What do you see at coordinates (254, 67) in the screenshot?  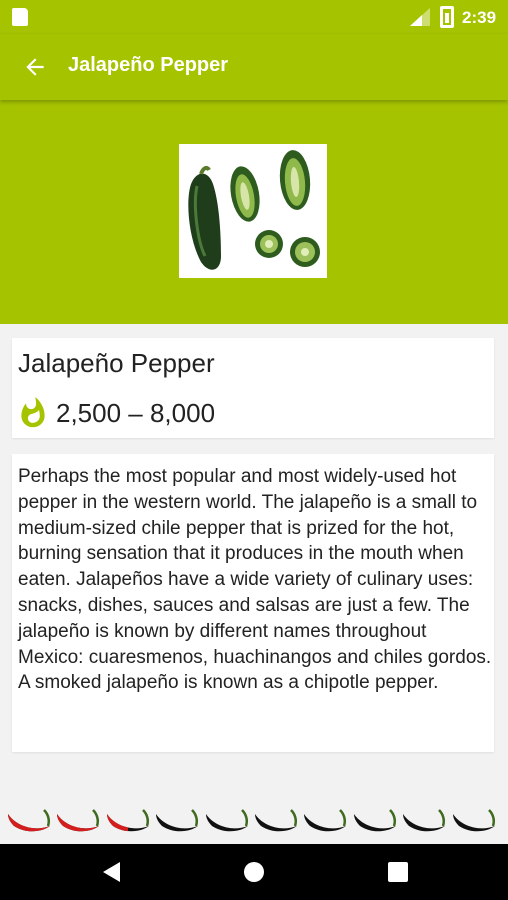 I see `app-bar: Jalapeño Pepper` at bounding box center [254, 67].